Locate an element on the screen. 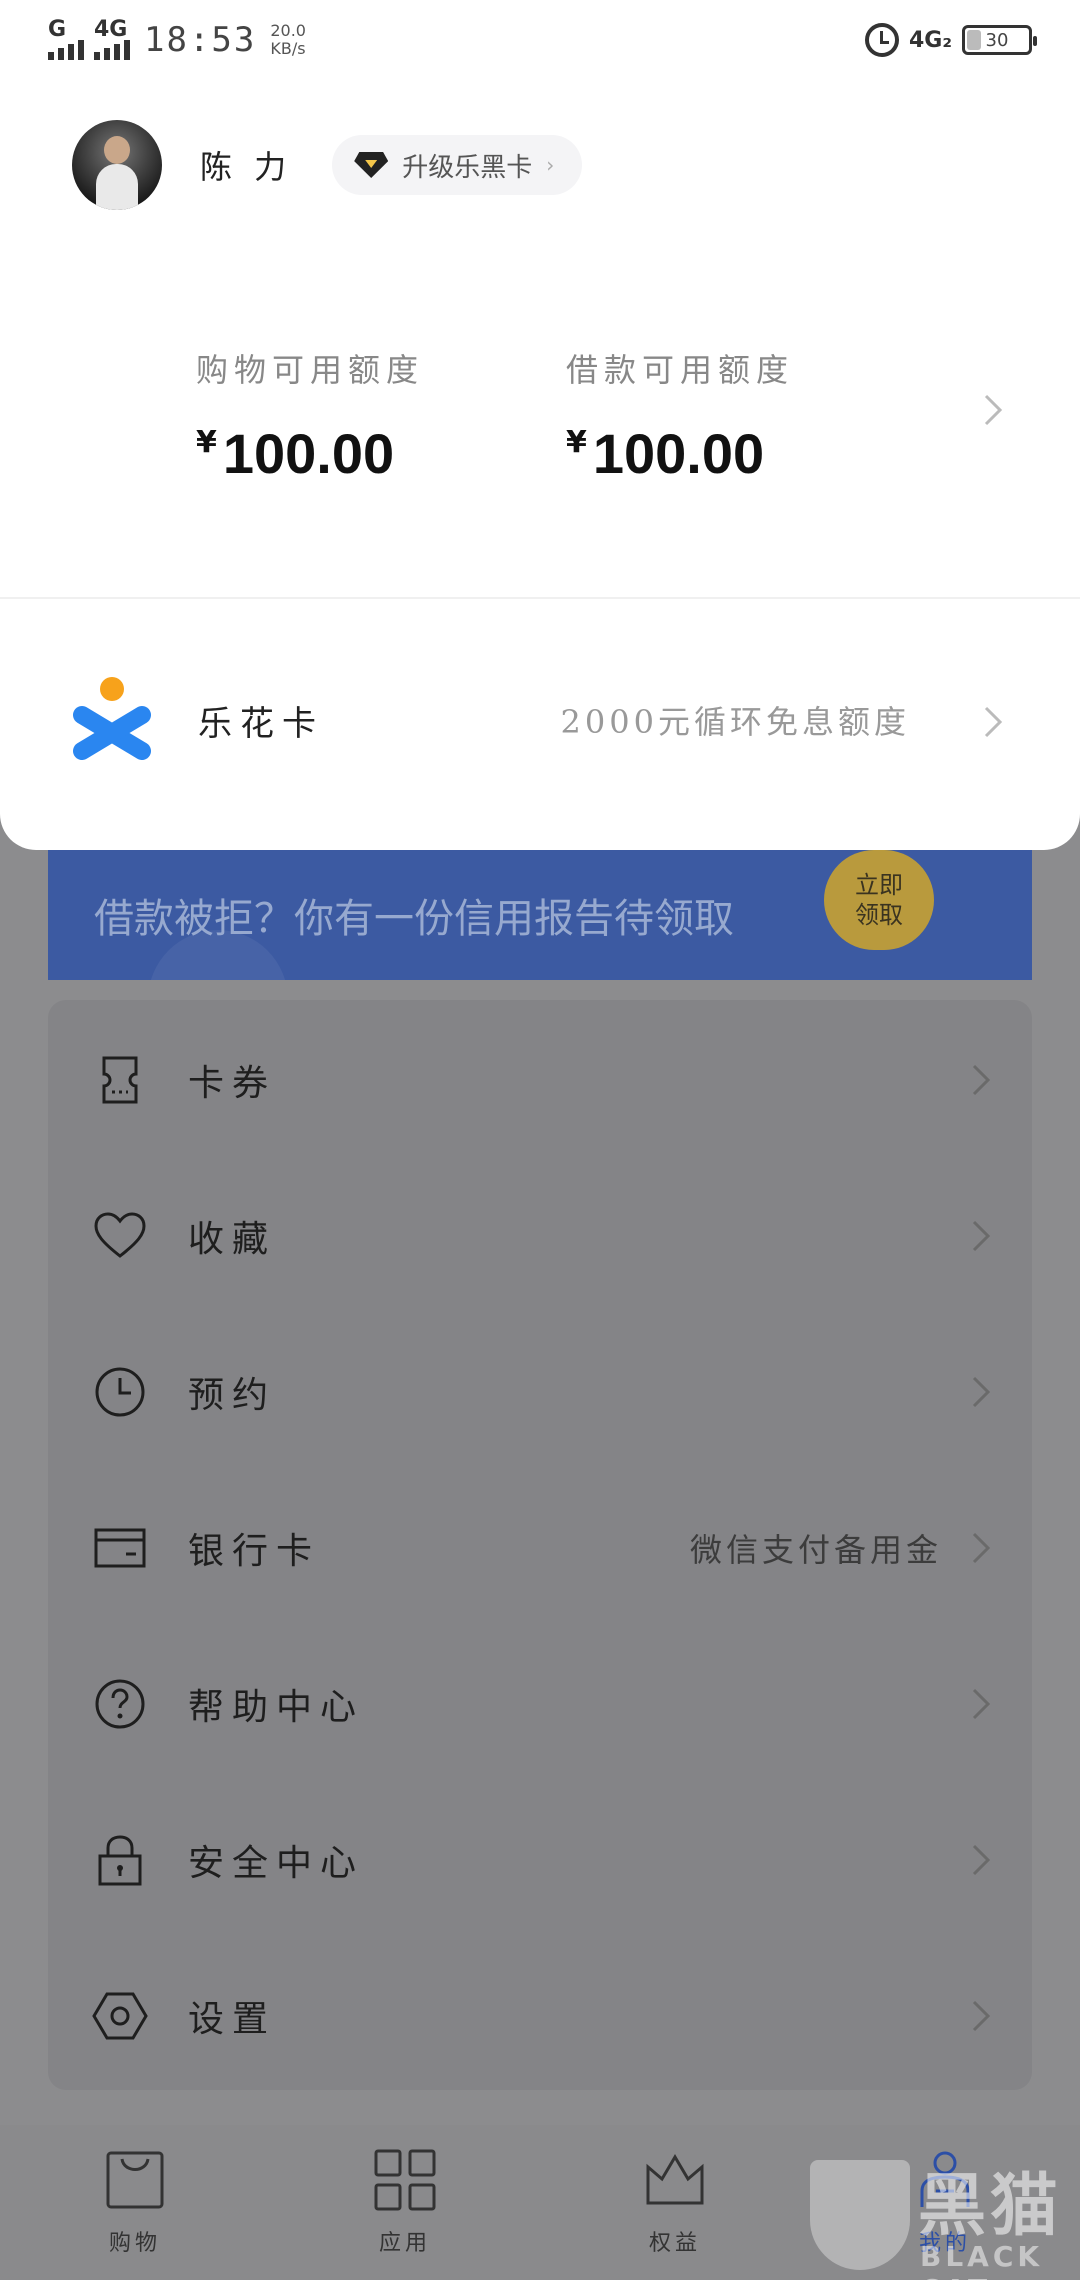 Image resolution: width=1080 pixels, height=2280 pixels. battery-level: 30 is located at coordinates (997, 40).